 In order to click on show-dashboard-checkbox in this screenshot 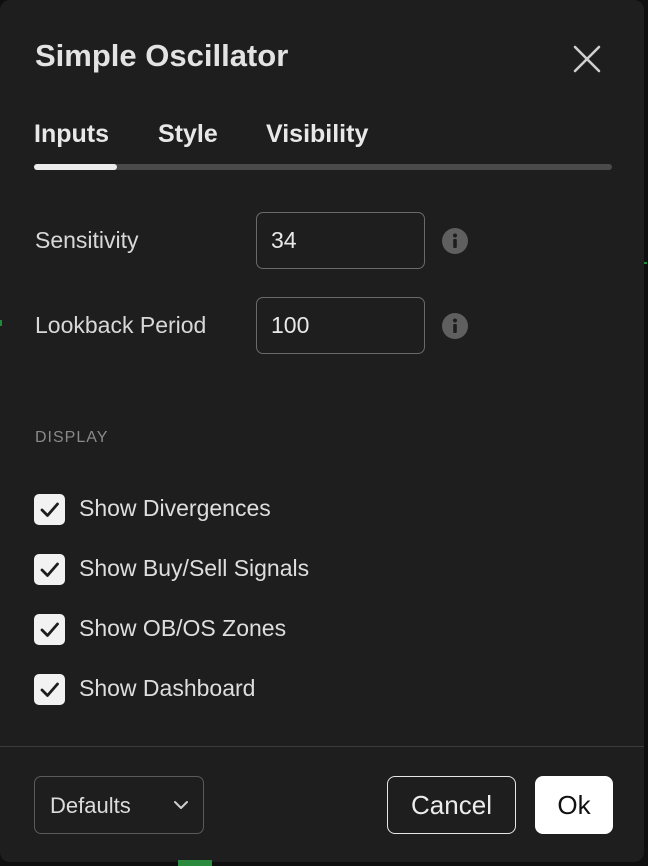, I will do `click(49, 689)`.